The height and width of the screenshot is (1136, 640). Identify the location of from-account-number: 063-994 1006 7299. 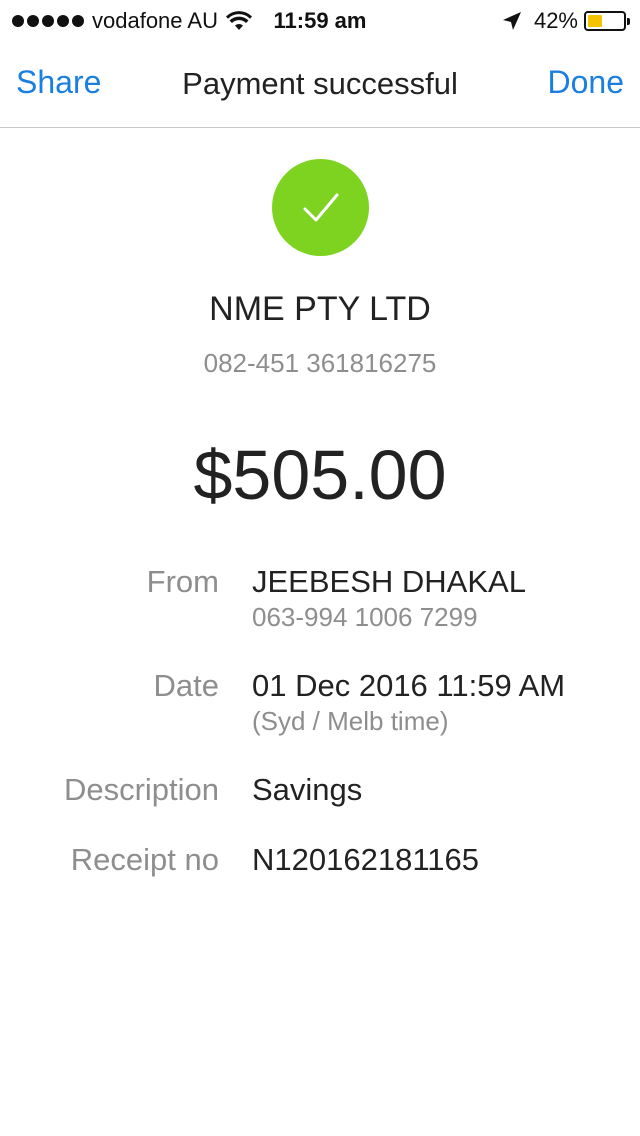
(365, 617).